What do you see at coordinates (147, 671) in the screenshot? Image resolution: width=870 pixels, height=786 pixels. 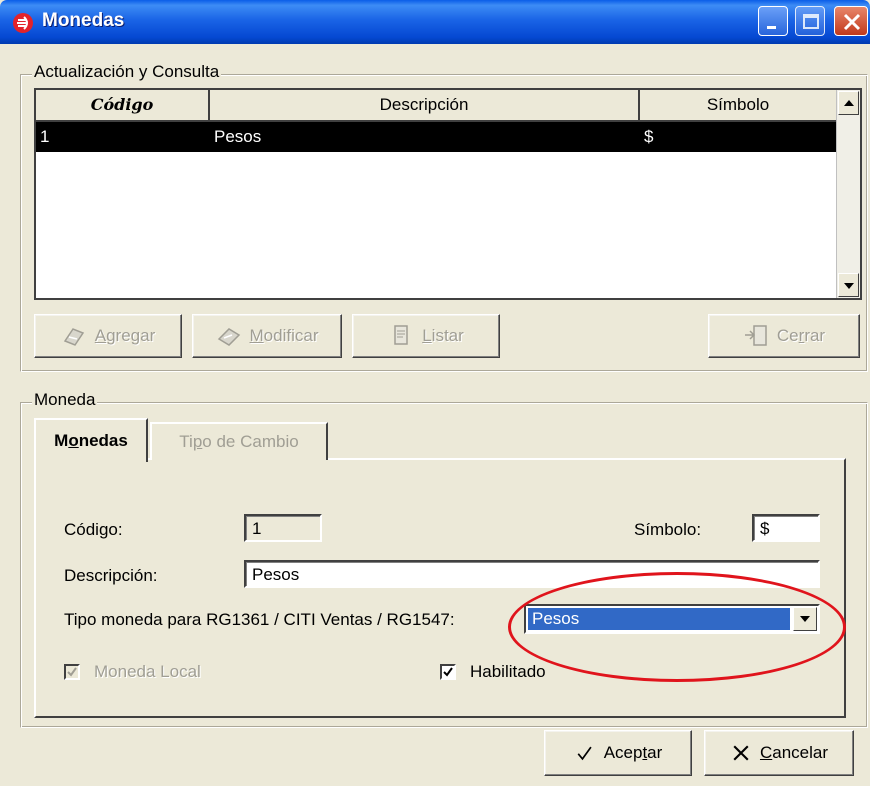 I see `moneda-local-label: Moneda Local` at bounding box center [147, 671].